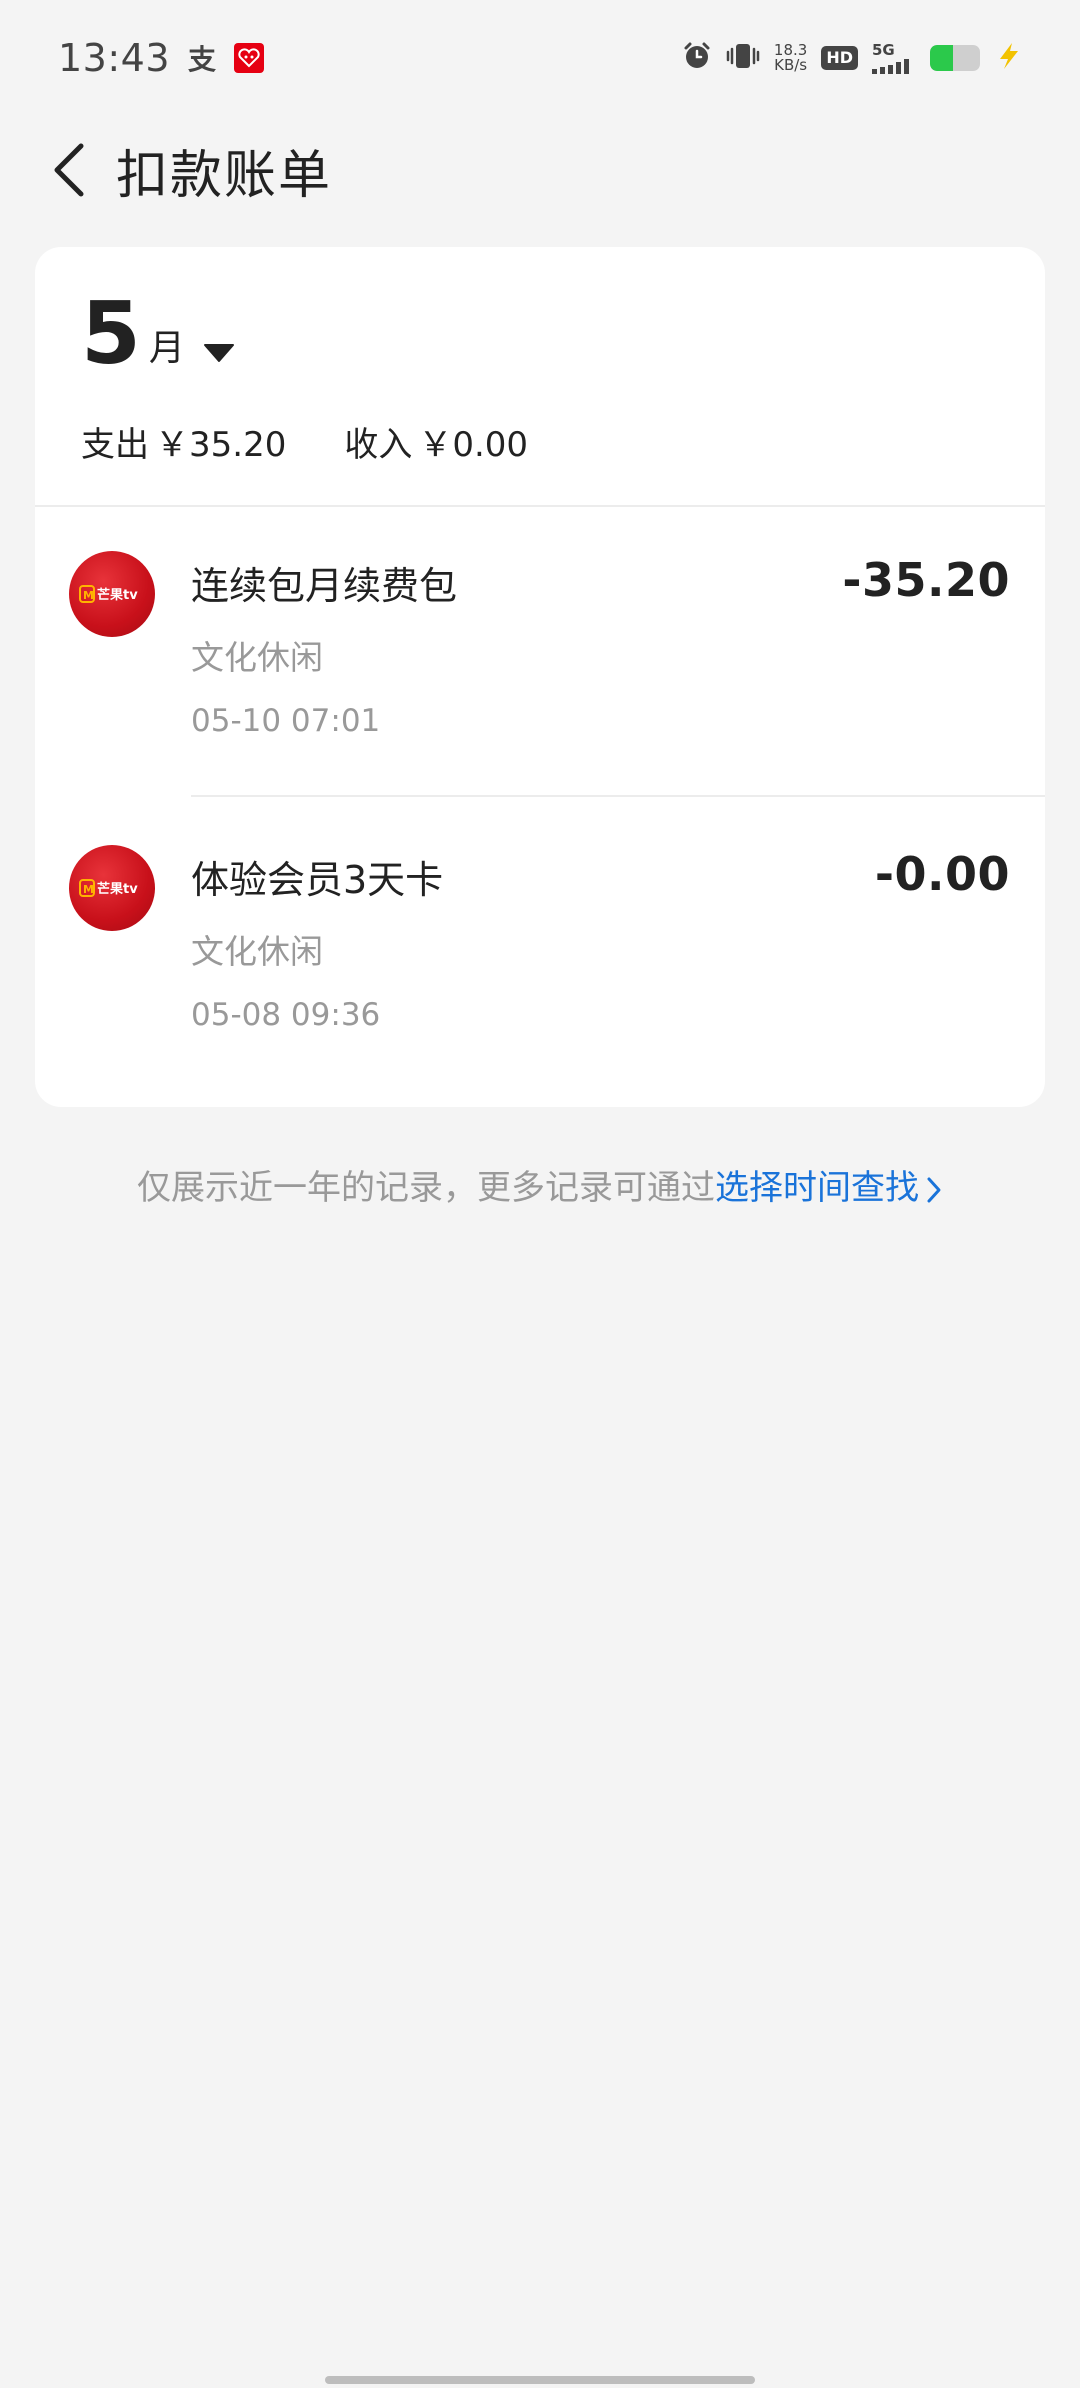 Image resolution: width=1080 pixels, height=2388 pixels. Describe the element at coordinates (221, 445) in the screenshot. I see `expense-value: ￥35.20` at that location.